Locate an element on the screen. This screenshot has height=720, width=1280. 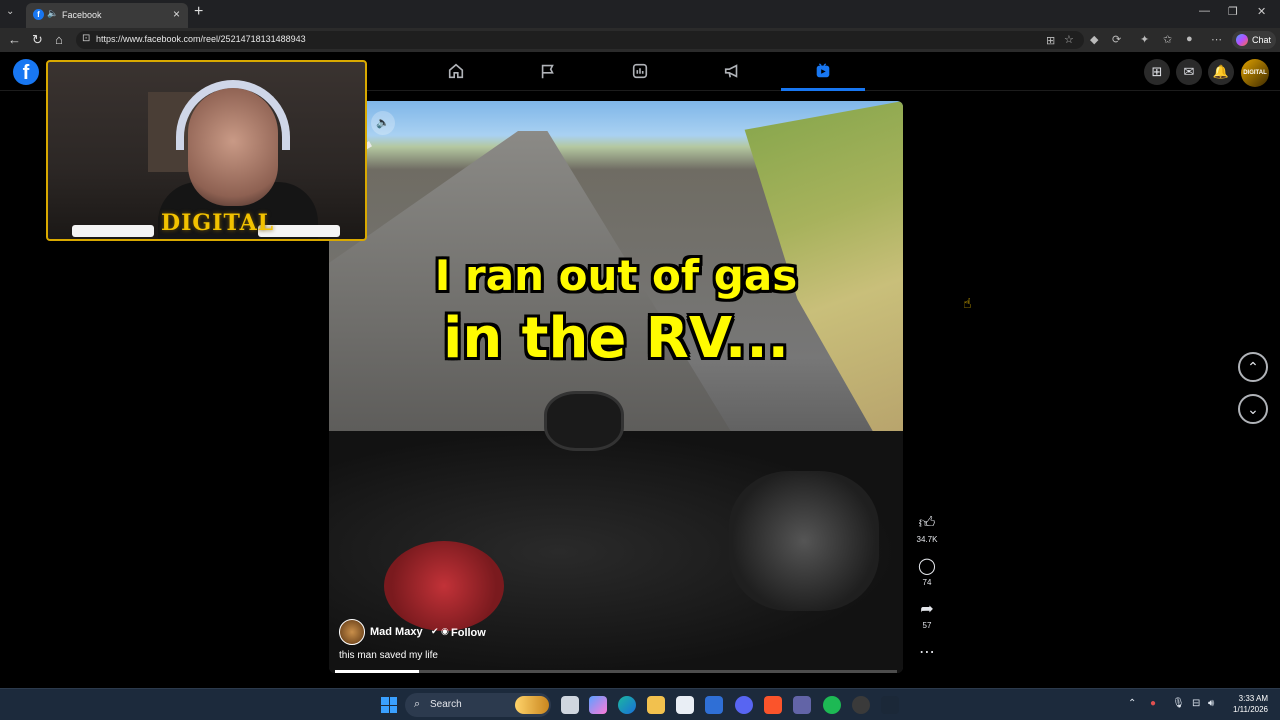
like-count: 34.7K is located at coordinates (927, 539).